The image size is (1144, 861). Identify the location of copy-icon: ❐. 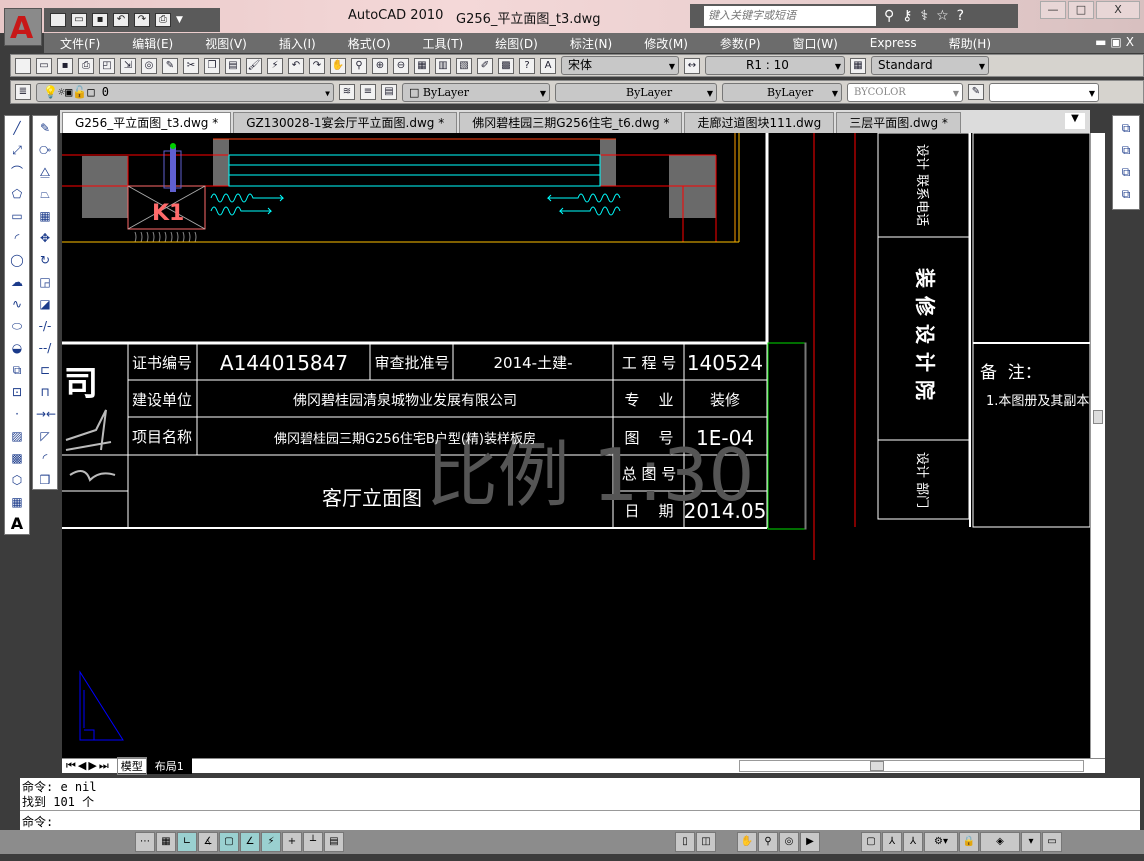
(212, 65).